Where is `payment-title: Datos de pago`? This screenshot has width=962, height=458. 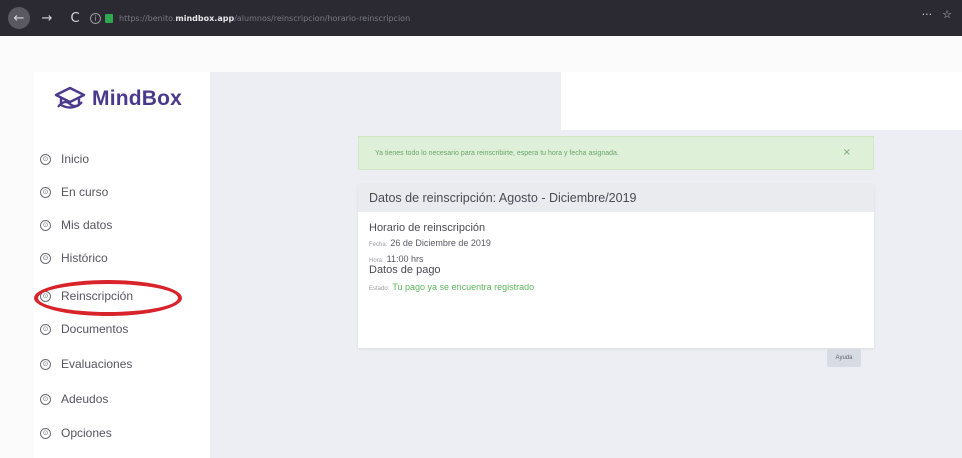 payment-title: Datos de pago is located at coordinates (405, 270).